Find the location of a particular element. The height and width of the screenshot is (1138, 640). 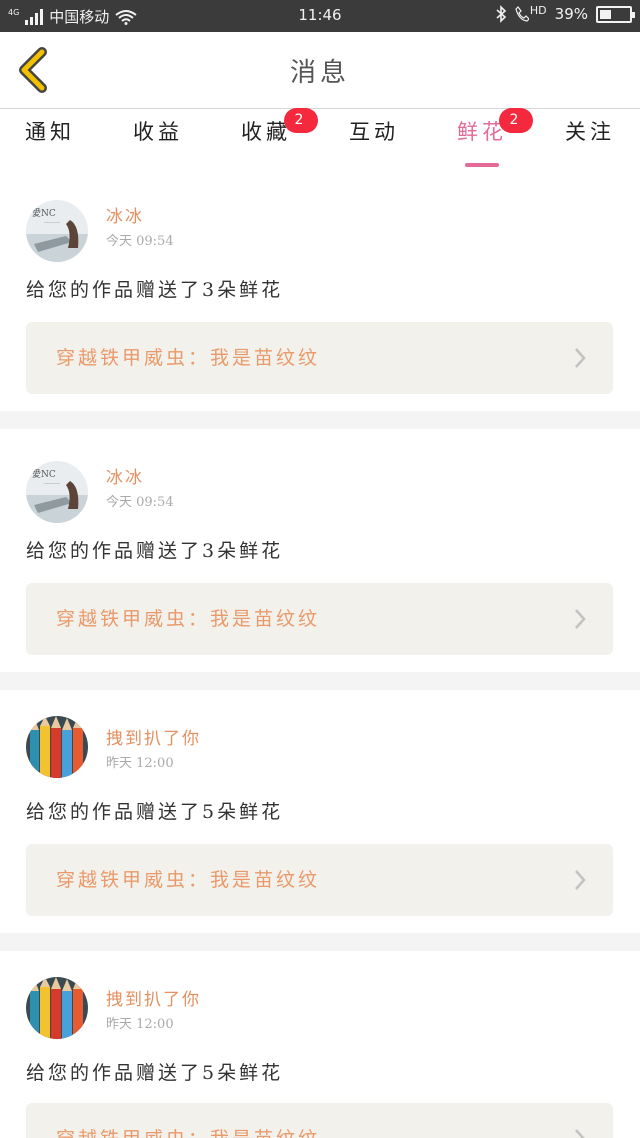

battery-percent: 39% is located at coordinates (571, 14).